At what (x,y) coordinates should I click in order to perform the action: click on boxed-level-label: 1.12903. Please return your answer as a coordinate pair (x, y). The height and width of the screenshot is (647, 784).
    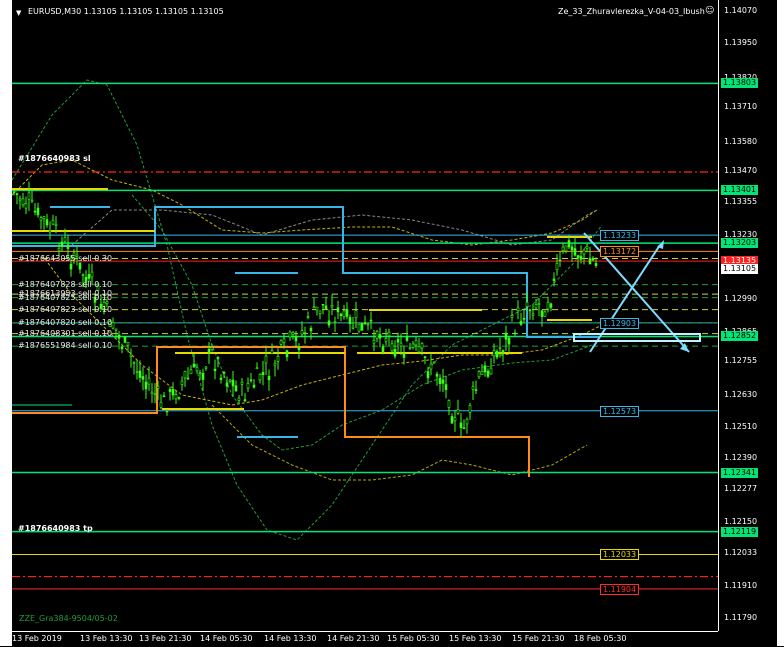
    Looking at the image, I should click on (620, 323).